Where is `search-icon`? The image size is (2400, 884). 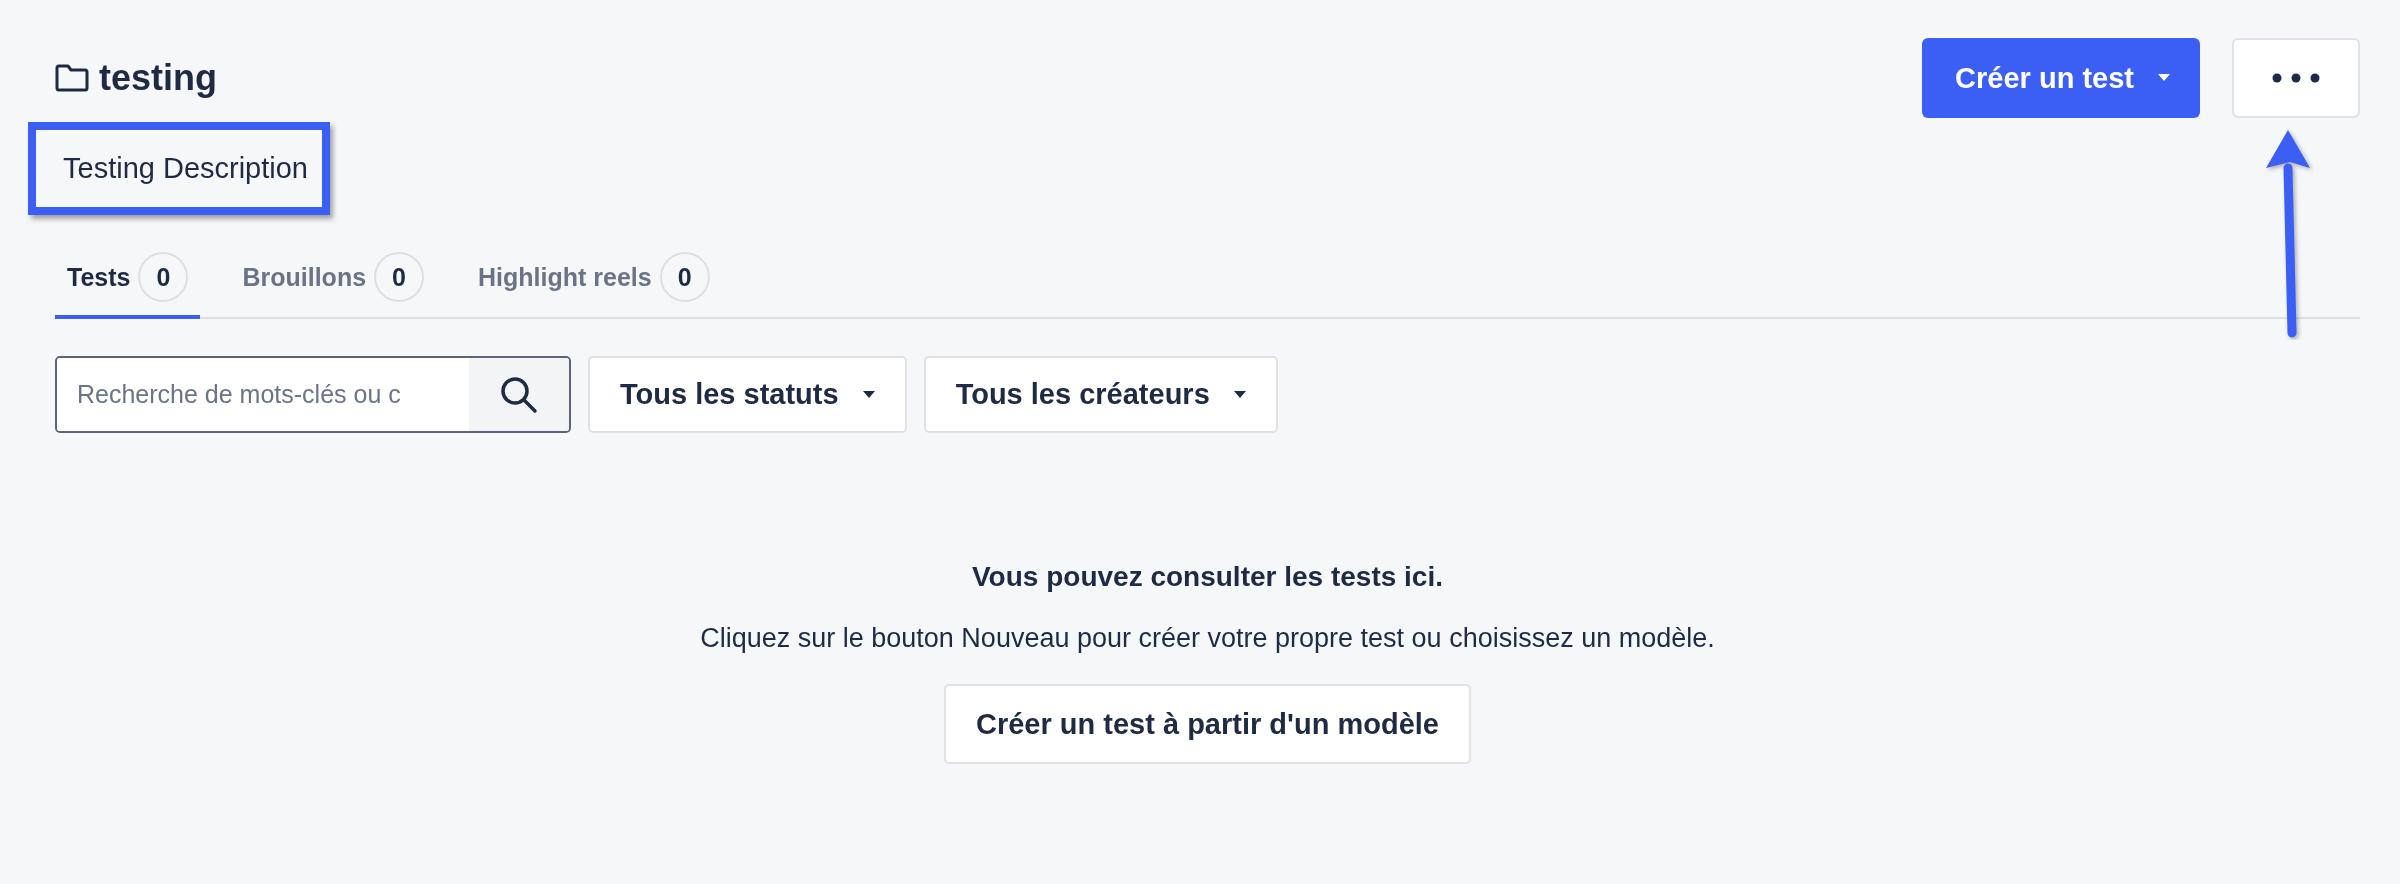
search-icon is located at coordinates (519, 394).